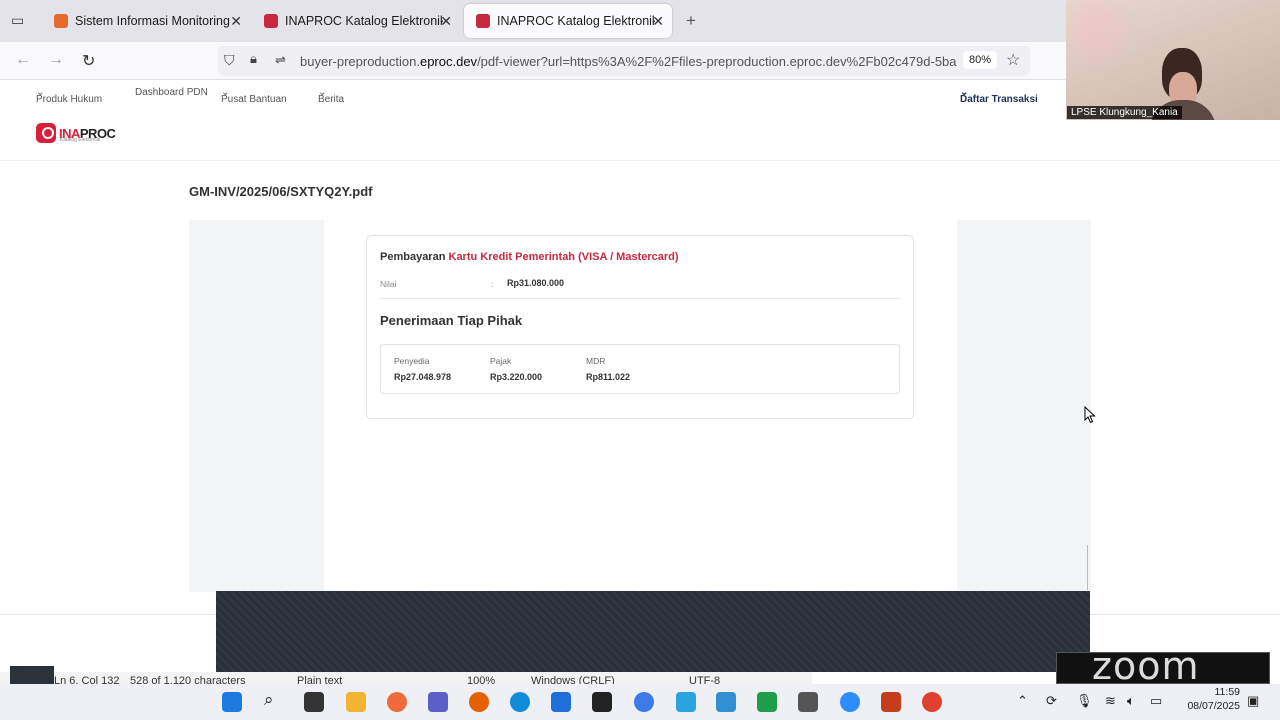 This screenshot has width=1280, height=720. I want to click on party-value: Rp811.022, so click(608, 377).